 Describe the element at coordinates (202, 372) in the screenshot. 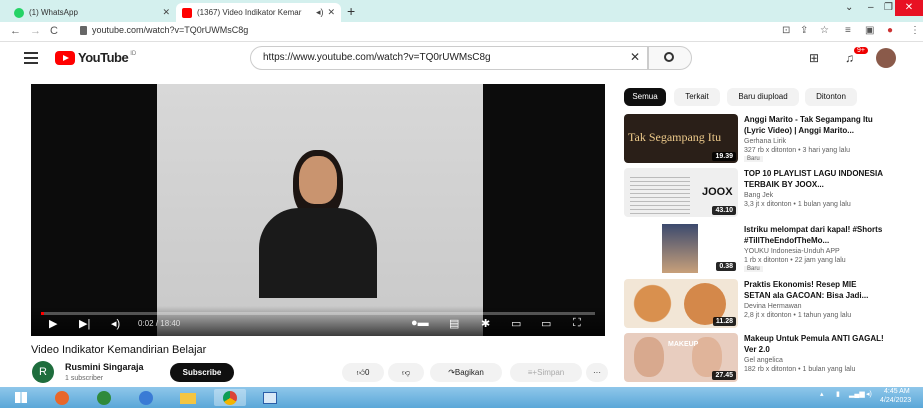

I see `subscribe-button: Subscribe` at that location.